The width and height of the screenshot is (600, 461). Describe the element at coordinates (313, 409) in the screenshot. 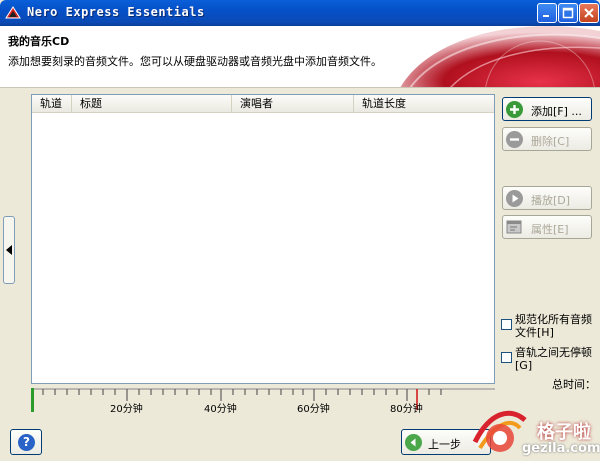

I see `ruler-label-60: 60分钟` at that location.